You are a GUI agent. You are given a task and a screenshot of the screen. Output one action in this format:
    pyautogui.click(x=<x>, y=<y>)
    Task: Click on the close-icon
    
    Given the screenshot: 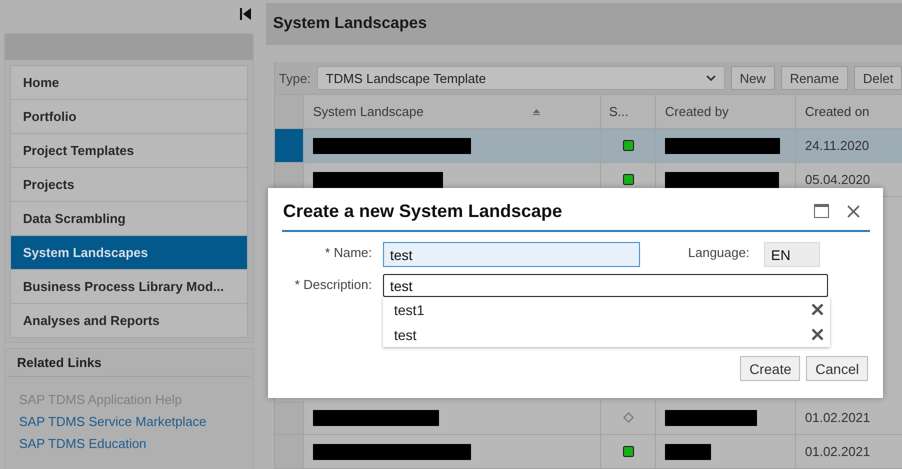 What is the action you would take?
    pyautogui.click(x=853, y=211)
    